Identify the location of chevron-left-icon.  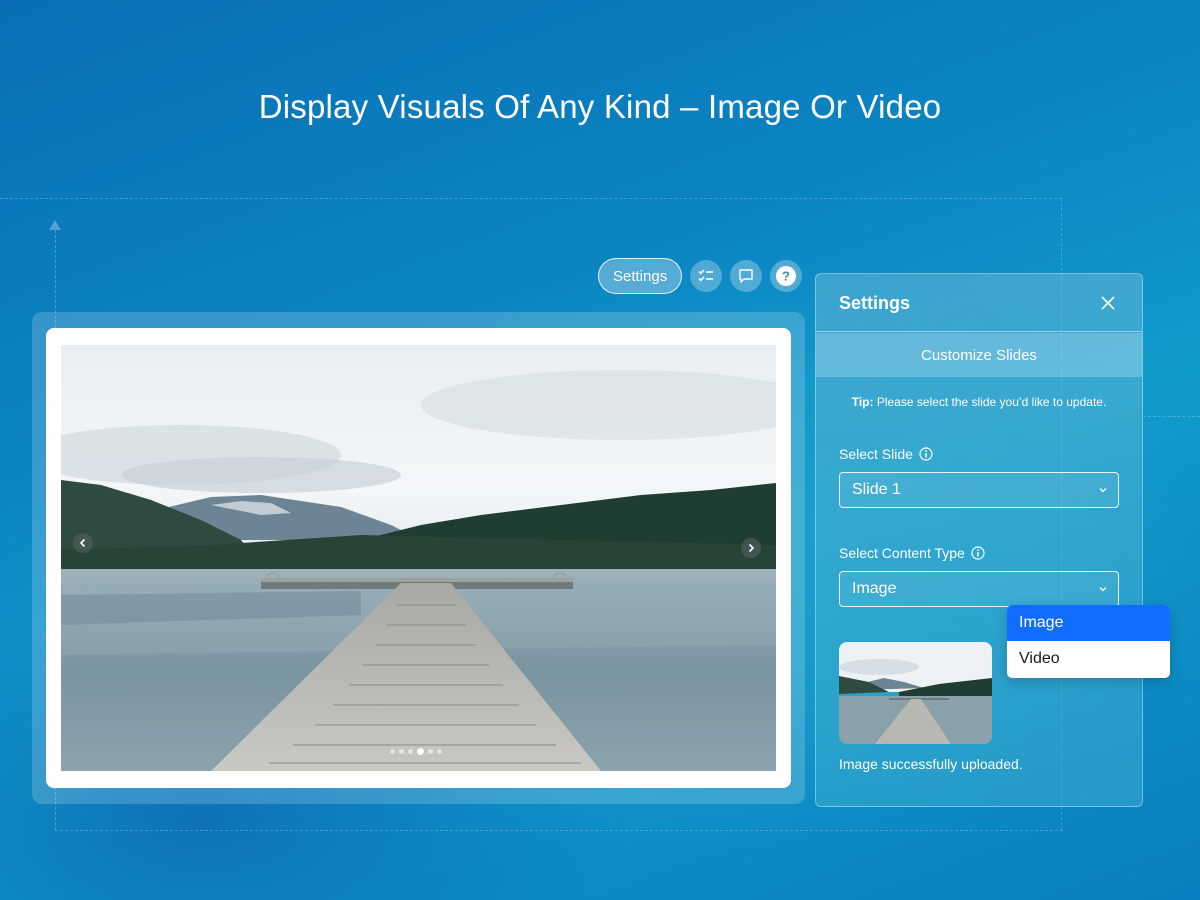
(82, 543).